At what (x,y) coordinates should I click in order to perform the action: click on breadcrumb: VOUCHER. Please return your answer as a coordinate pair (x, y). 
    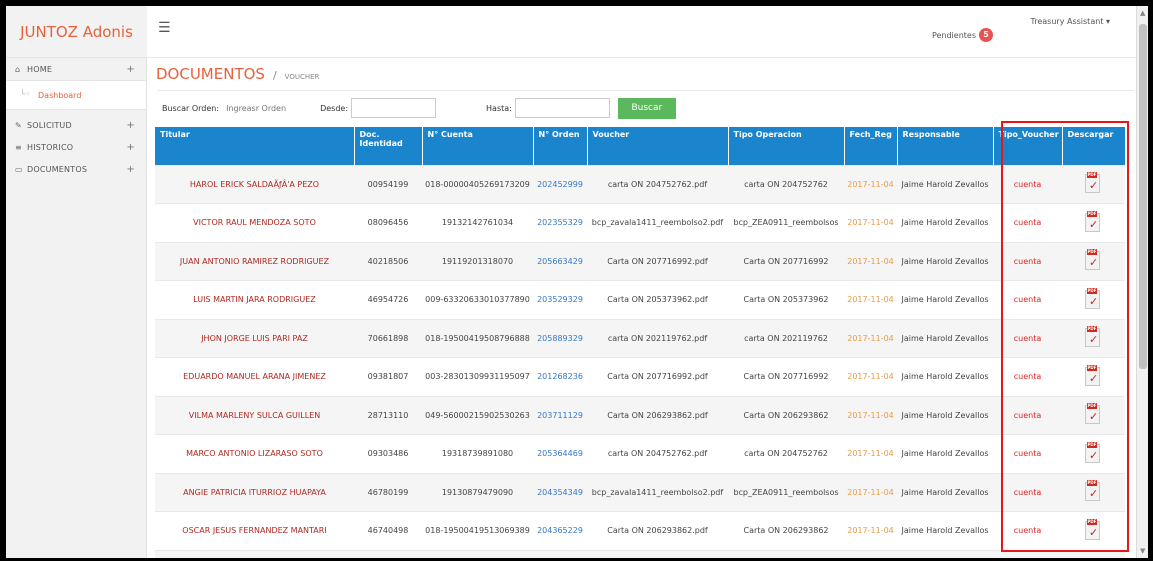
    Looking at the image, I should click on (302, 77).